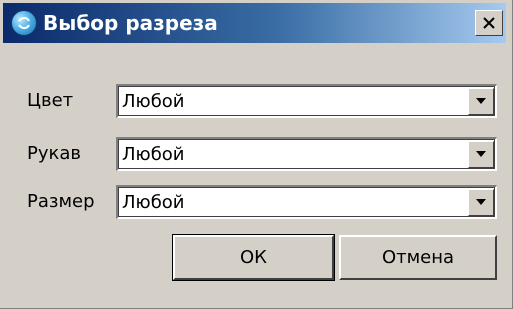 This screenshot has height=309, width=513. What do you see at coordinates (50, 100) in the screenshot?
I see `color-label: Цвет` at bounding box center [50, 100].